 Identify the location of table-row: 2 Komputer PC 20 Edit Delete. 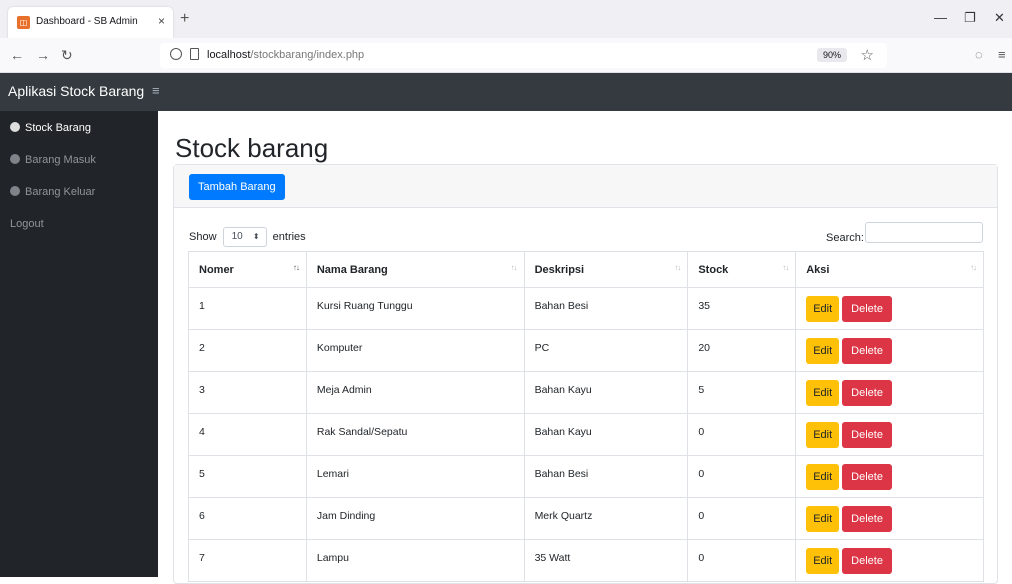
(586, 350).